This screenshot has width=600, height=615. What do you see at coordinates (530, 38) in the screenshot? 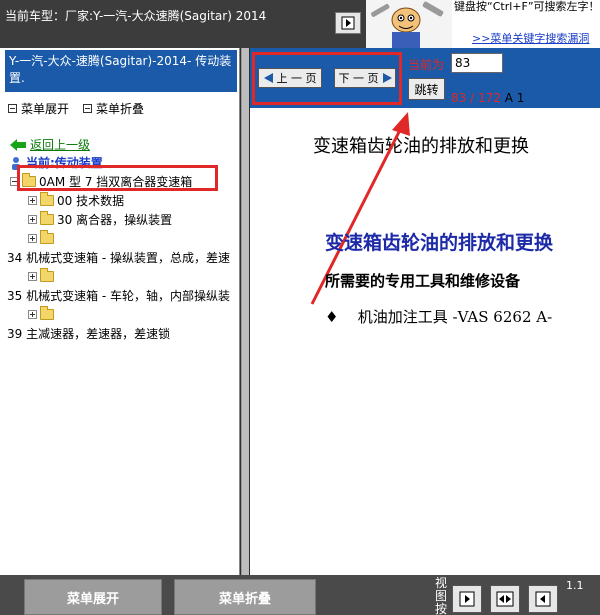
I see `keyword-search-link: >>菜单关键字搜索漏洞` at bounding box center [530, 38].